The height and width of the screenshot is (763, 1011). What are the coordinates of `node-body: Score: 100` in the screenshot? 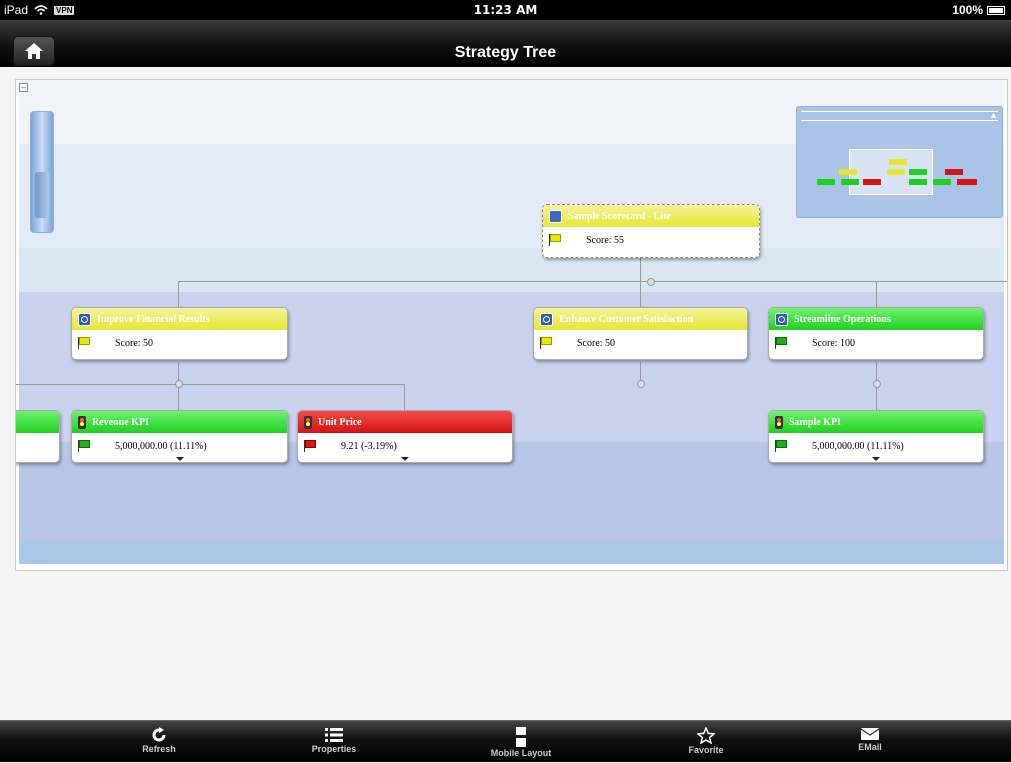 It's located at (876, 343).